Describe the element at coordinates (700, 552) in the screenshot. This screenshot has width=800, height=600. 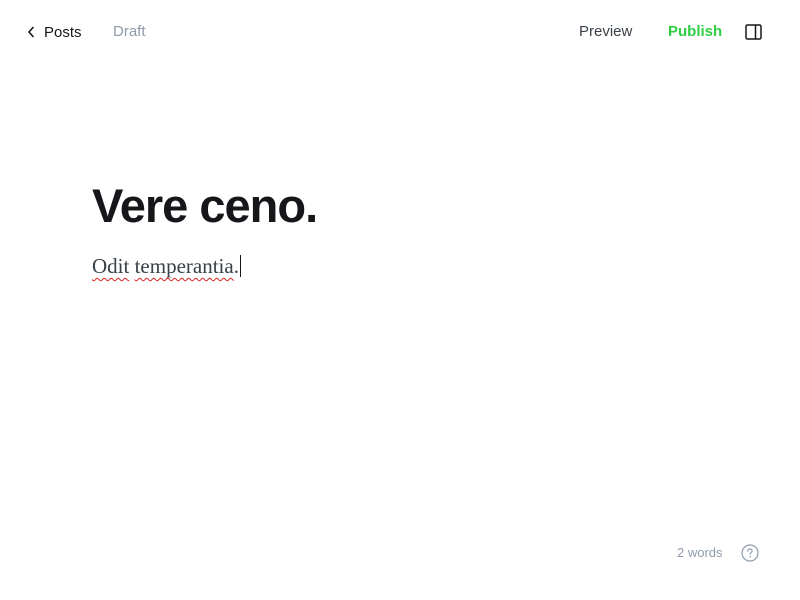
I see `word-count: 2 words` at that location.